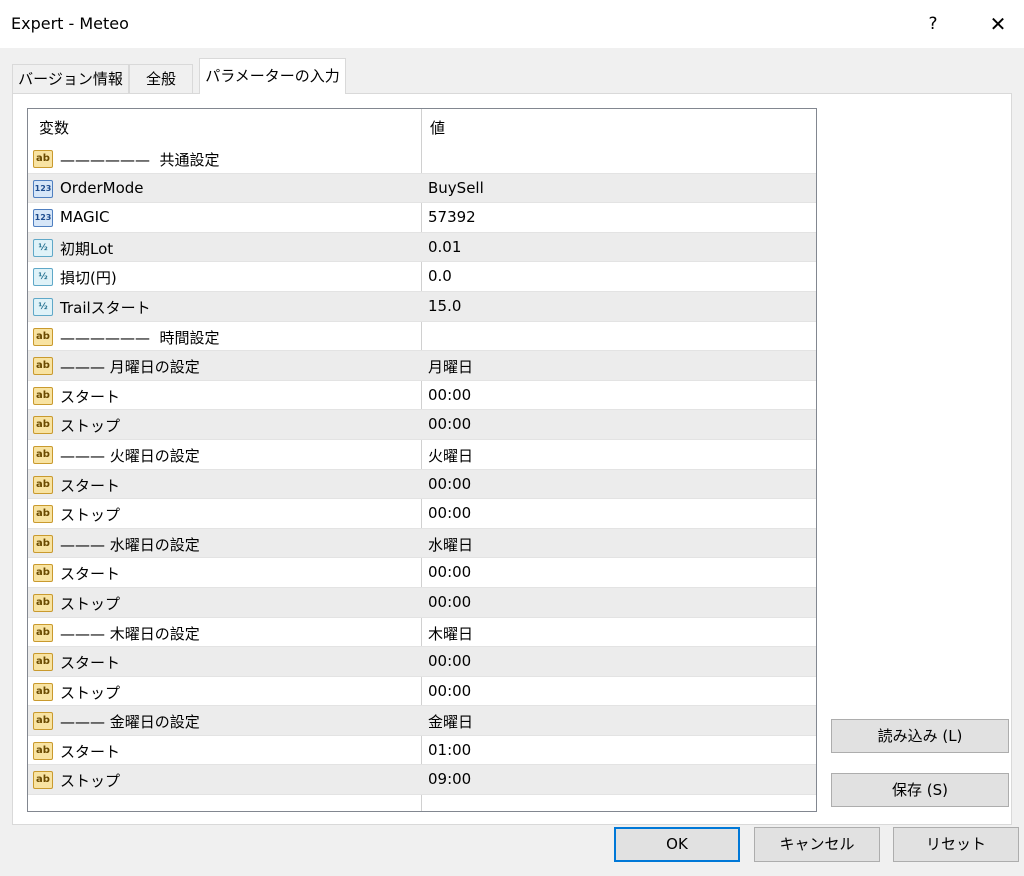 Image resolution: width=1024 pixels, height=876 pixels. Describe the element at coordinates (444, 247) in the screenshot. I see `parameter-value: 0.01` at that location.